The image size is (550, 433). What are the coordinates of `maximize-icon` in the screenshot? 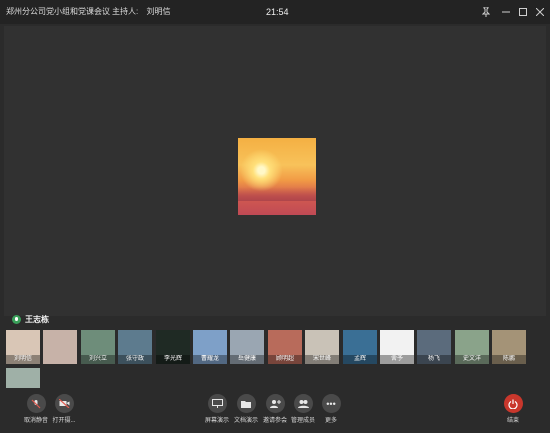 It's located at (523, 12).